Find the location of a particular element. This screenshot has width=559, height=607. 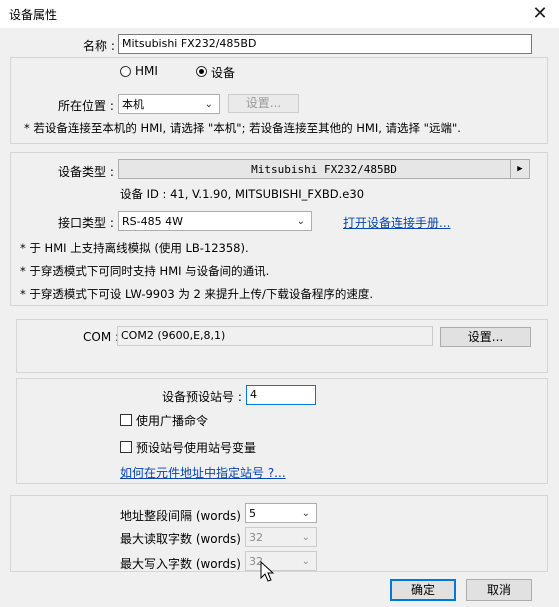

window-title: 设备属性 is located at coordinates (33, 15).